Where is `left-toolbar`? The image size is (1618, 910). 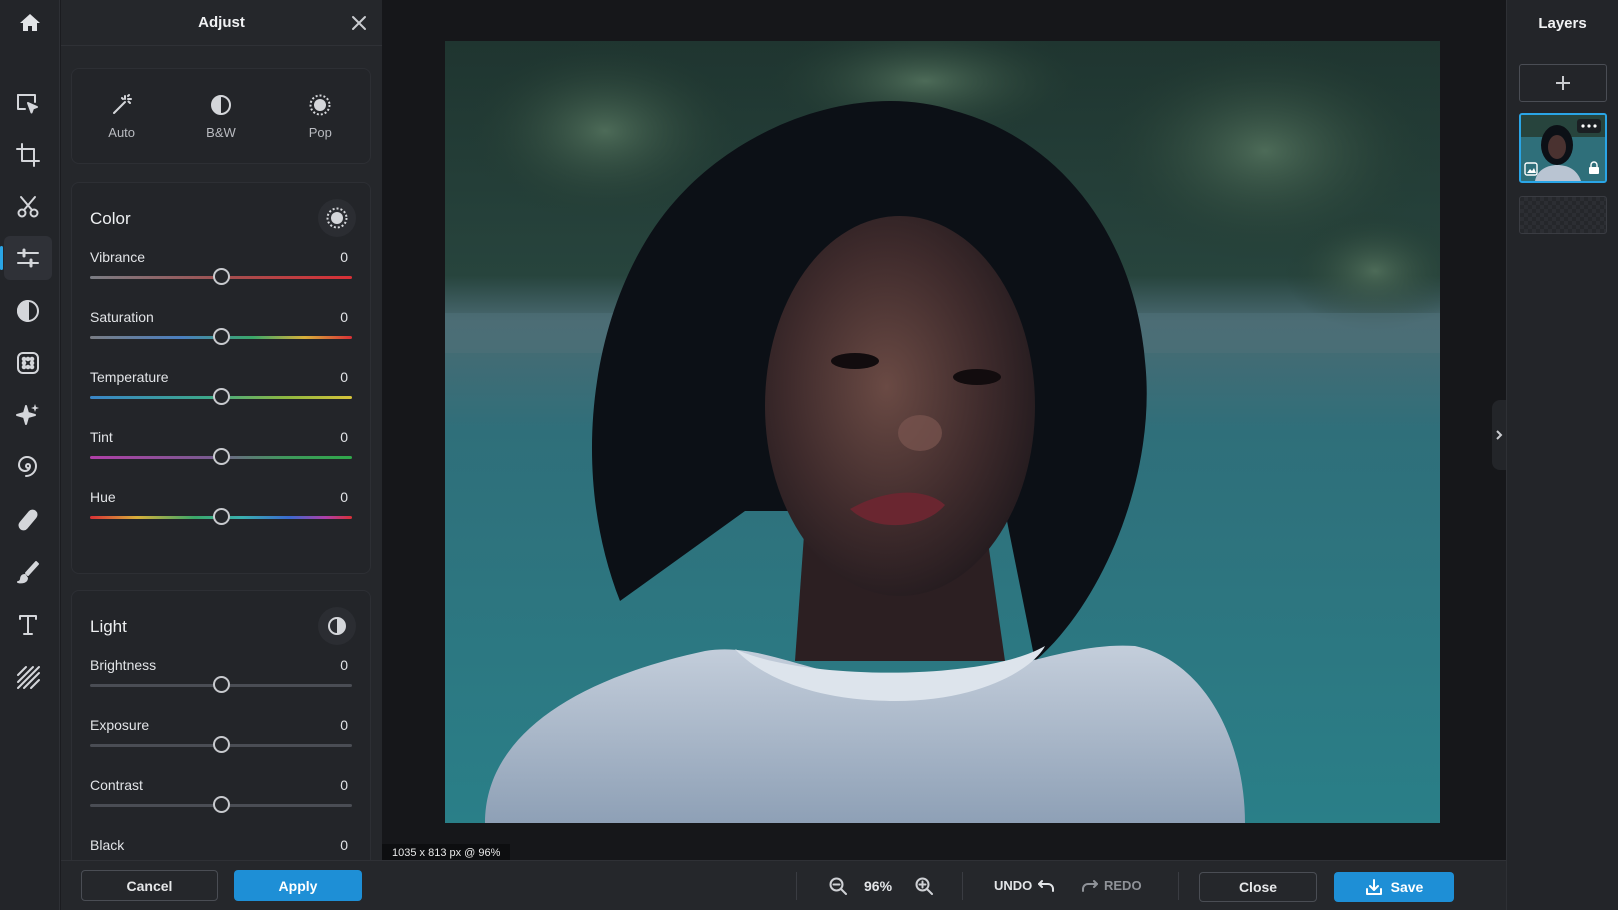
left-toolbar is located at coordinates (30, 455).